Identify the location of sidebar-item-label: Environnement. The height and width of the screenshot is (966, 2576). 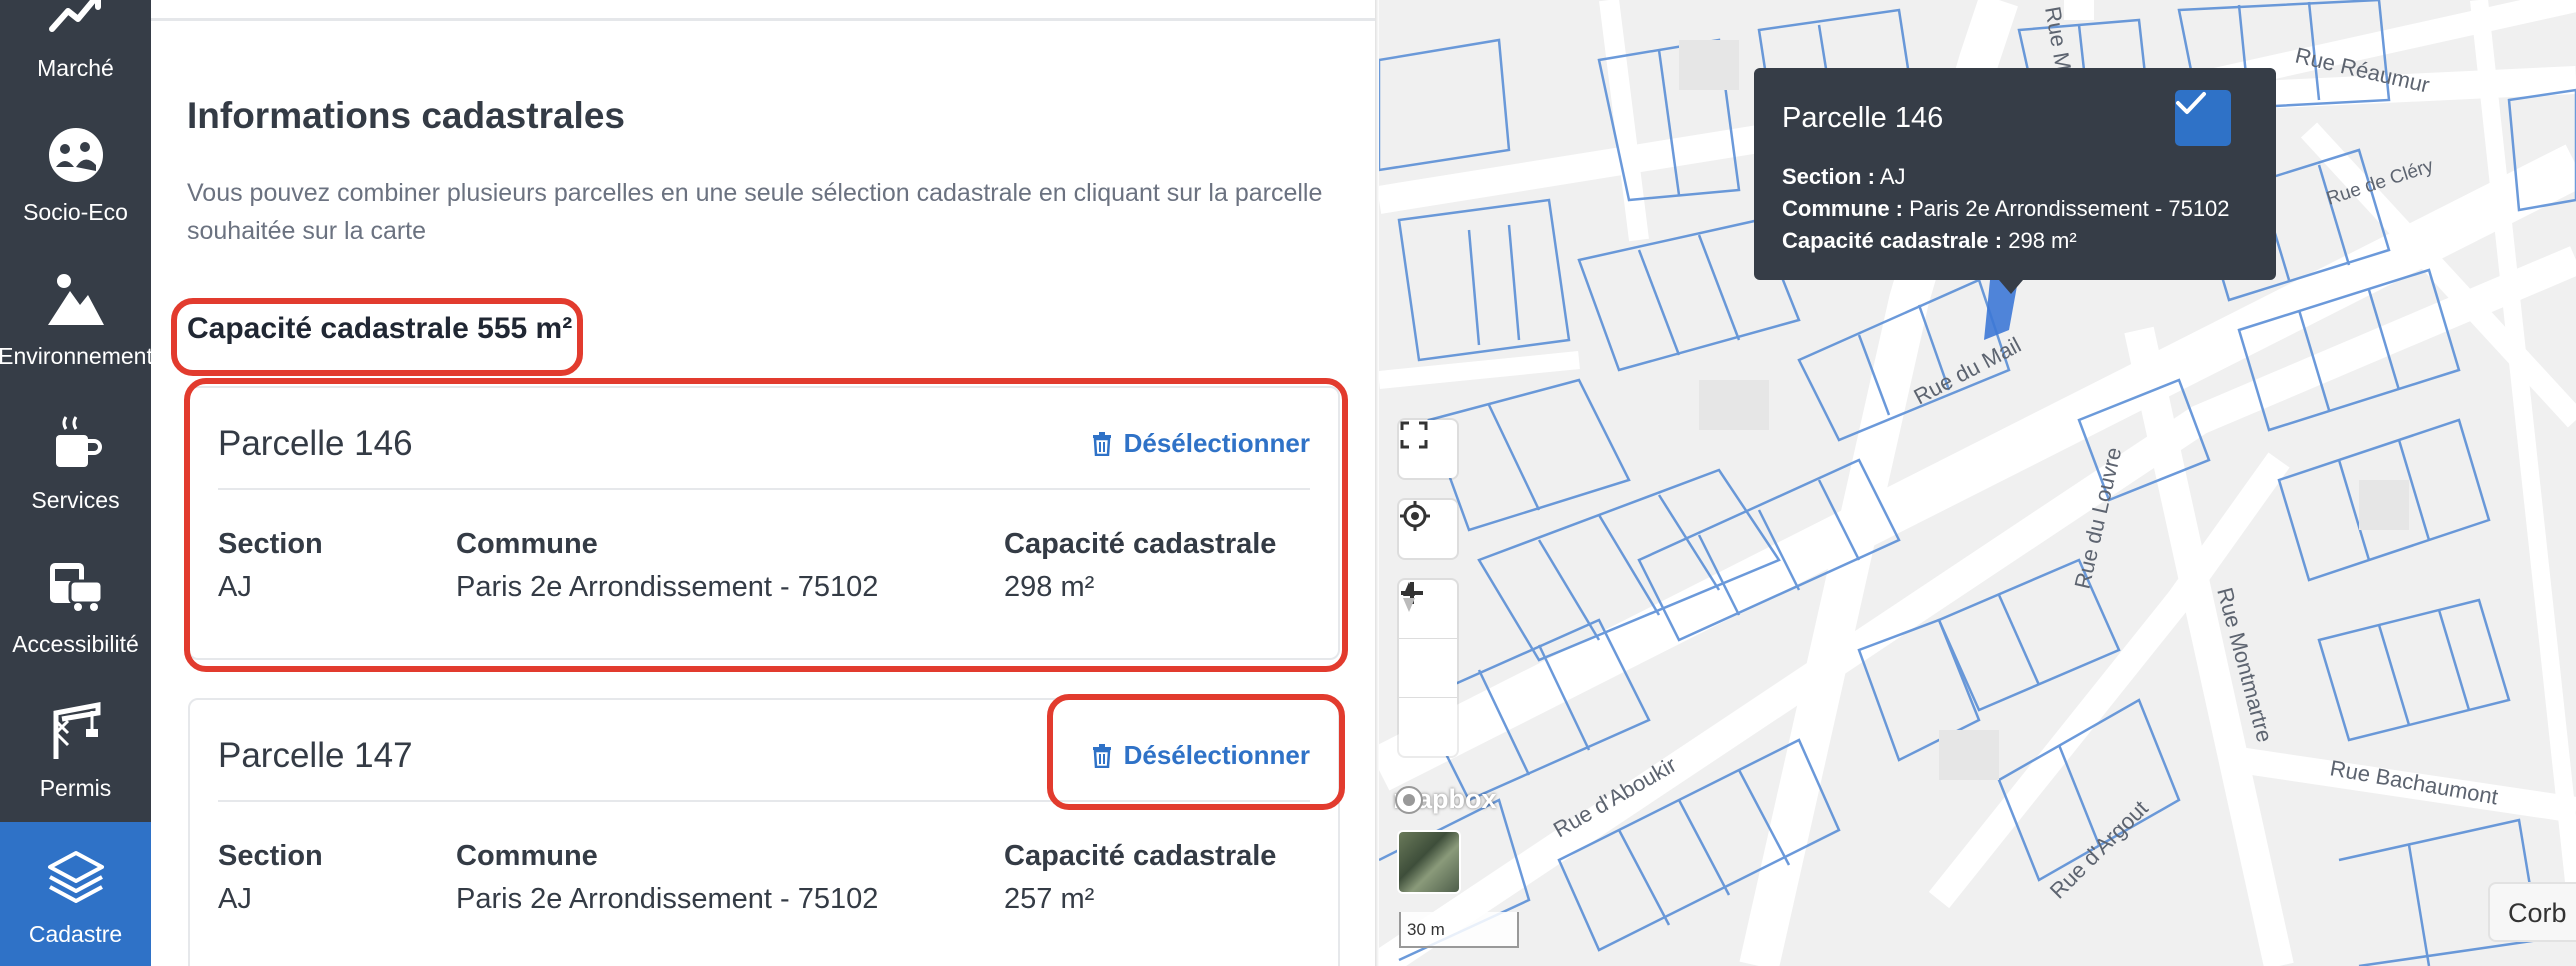
(76, 356).